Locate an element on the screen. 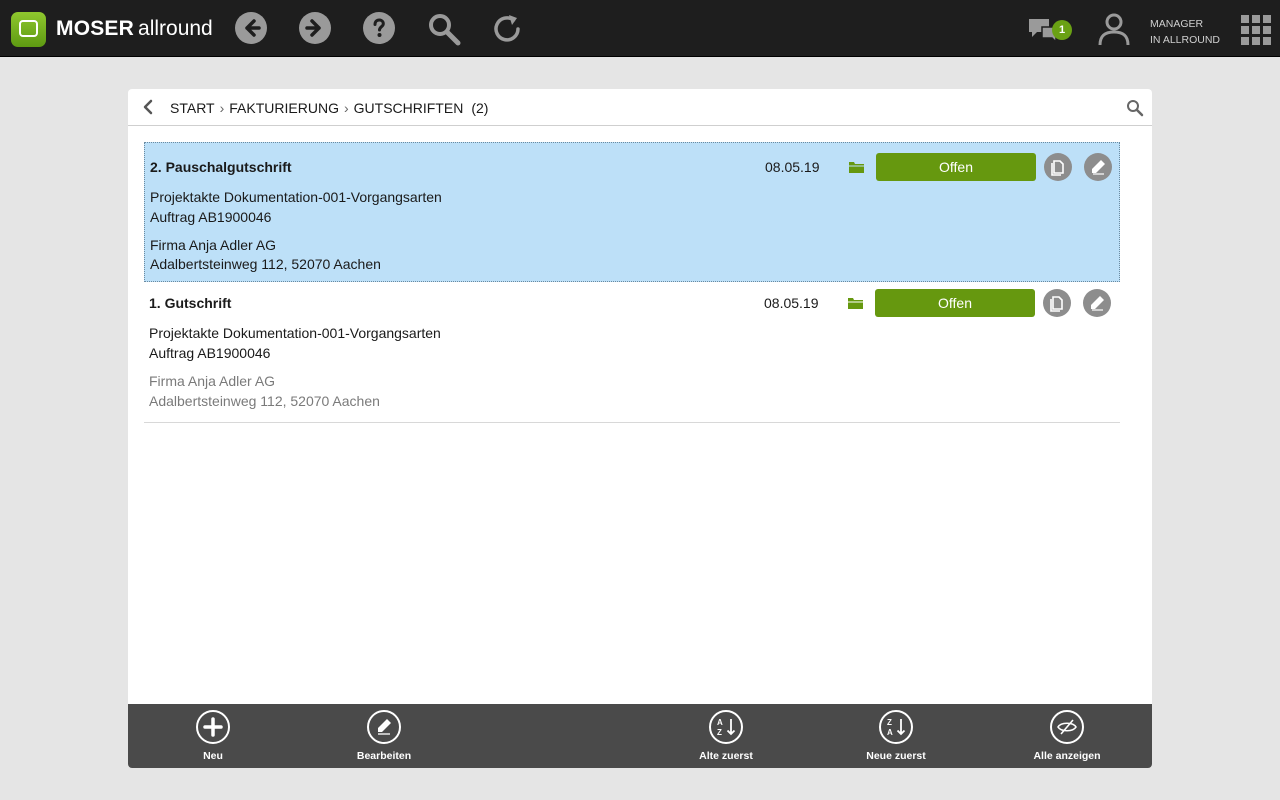  help-icon is located at coordinates (379, 28).